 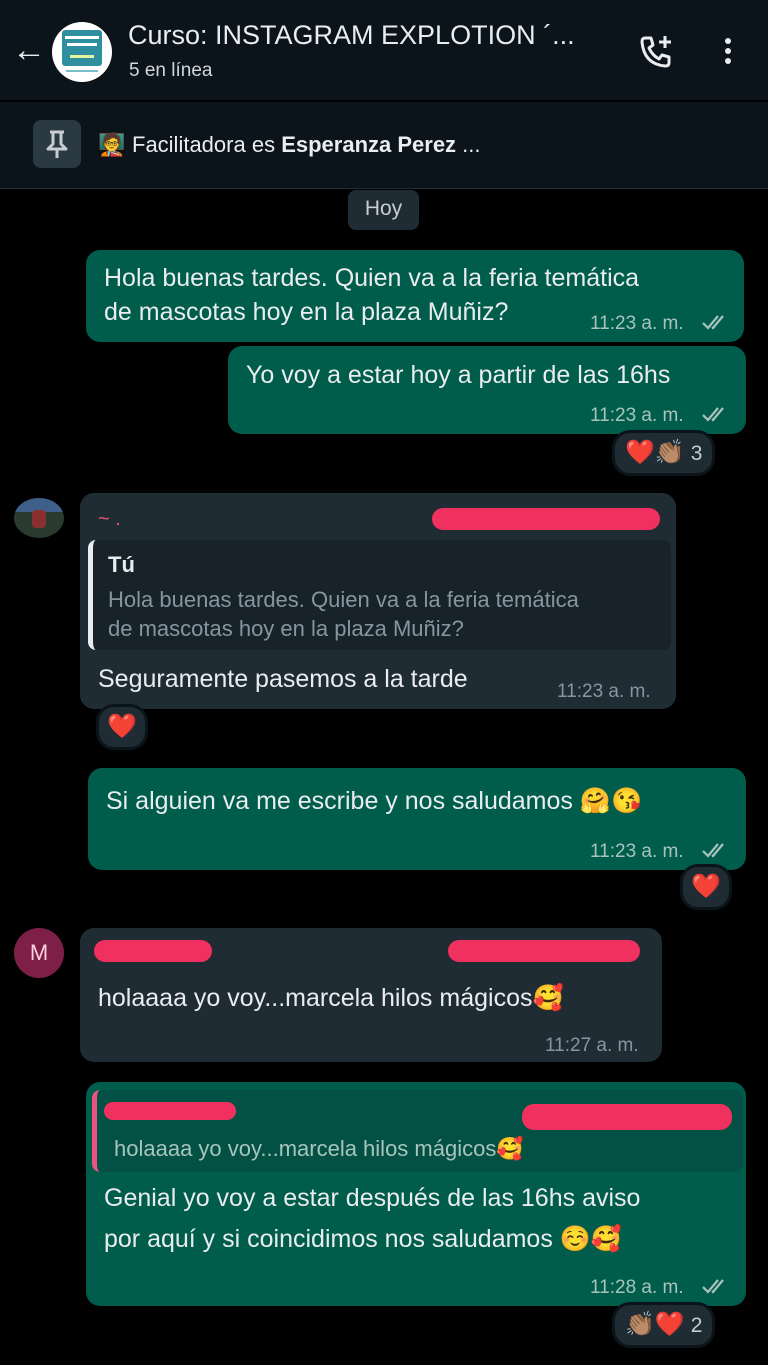 I want to click on pinned-text-prefix: Facilitadora es, so click(x=207, y=144).